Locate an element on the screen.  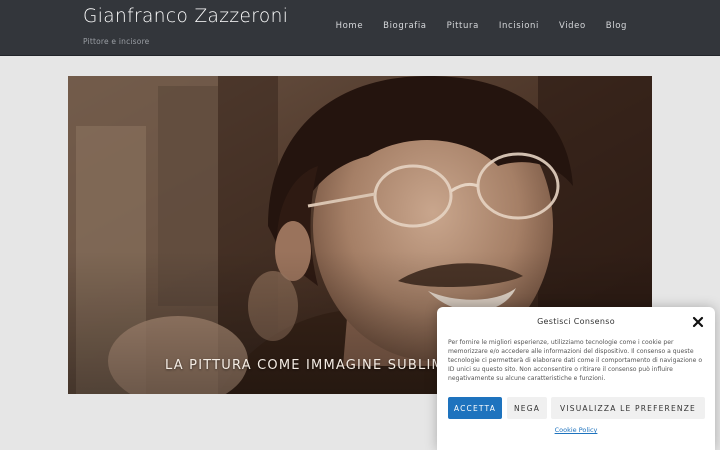
nav-item-home: Home is located at coordinates (350, 26).